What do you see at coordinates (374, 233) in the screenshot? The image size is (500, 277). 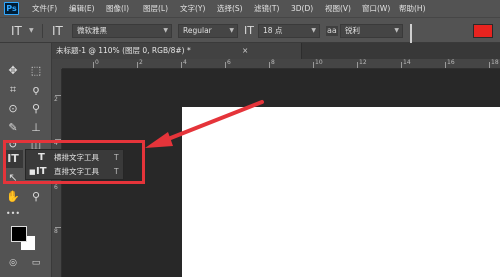 I see `watermark-logo-icon` at bounding box center [374, 233].